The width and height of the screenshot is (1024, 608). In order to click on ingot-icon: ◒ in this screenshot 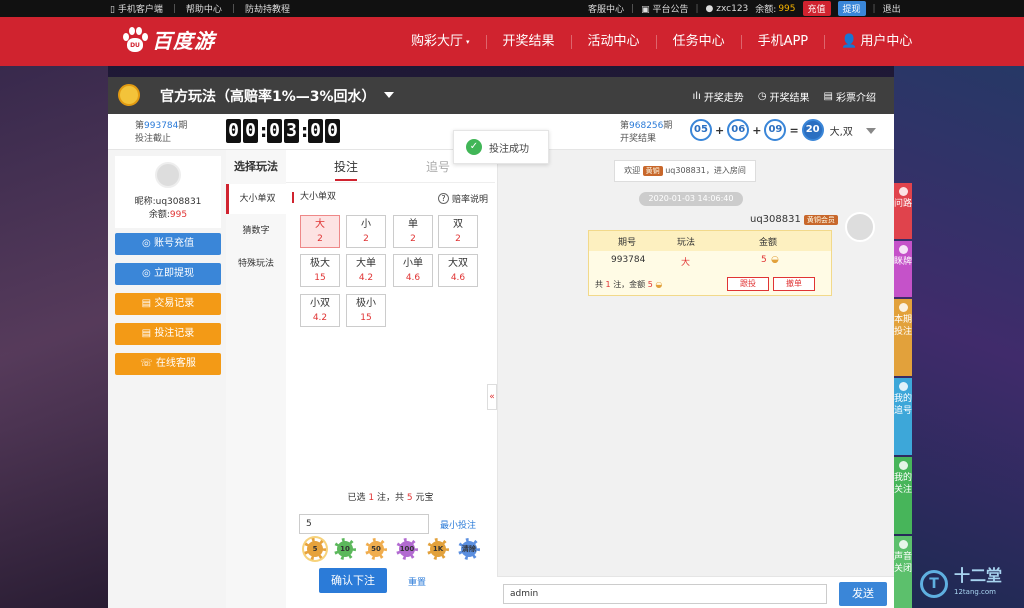, I will do `click(775, 260)`.